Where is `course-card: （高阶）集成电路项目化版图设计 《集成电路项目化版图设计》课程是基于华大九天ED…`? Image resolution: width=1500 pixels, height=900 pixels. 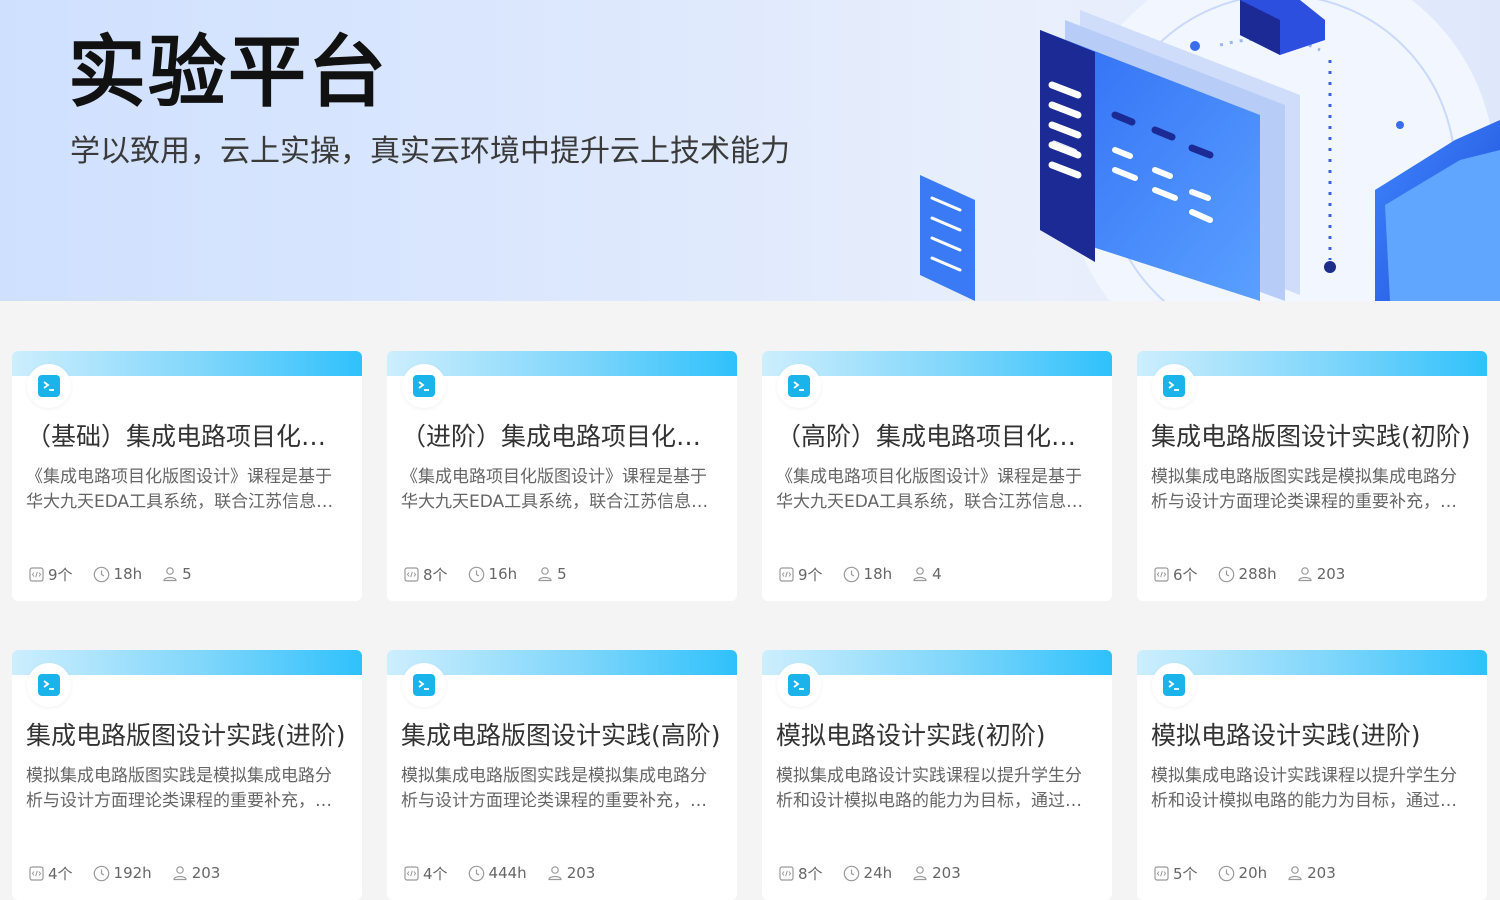
course-card: （高阶）集成电路项目化版图设计 《集成电路项目化版图设计》课程是基于华大九天ED… is located at coordinates (937, 476).